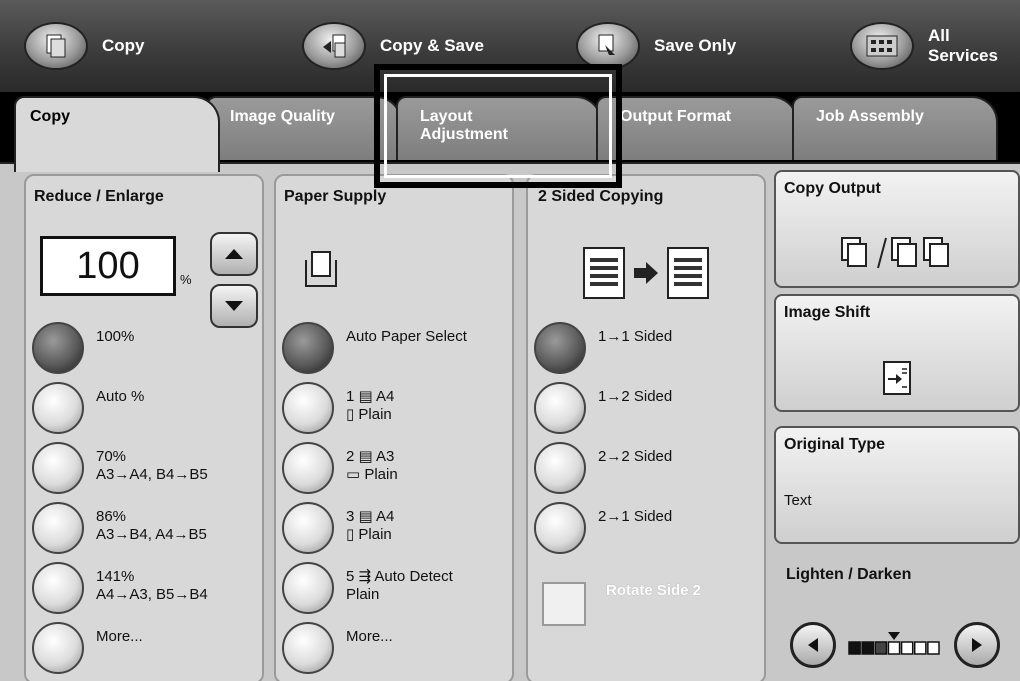  What do you see at coordinates (882, 46) in the screenshot?
I see `all-services-icon` at bounding box center [882, 46].